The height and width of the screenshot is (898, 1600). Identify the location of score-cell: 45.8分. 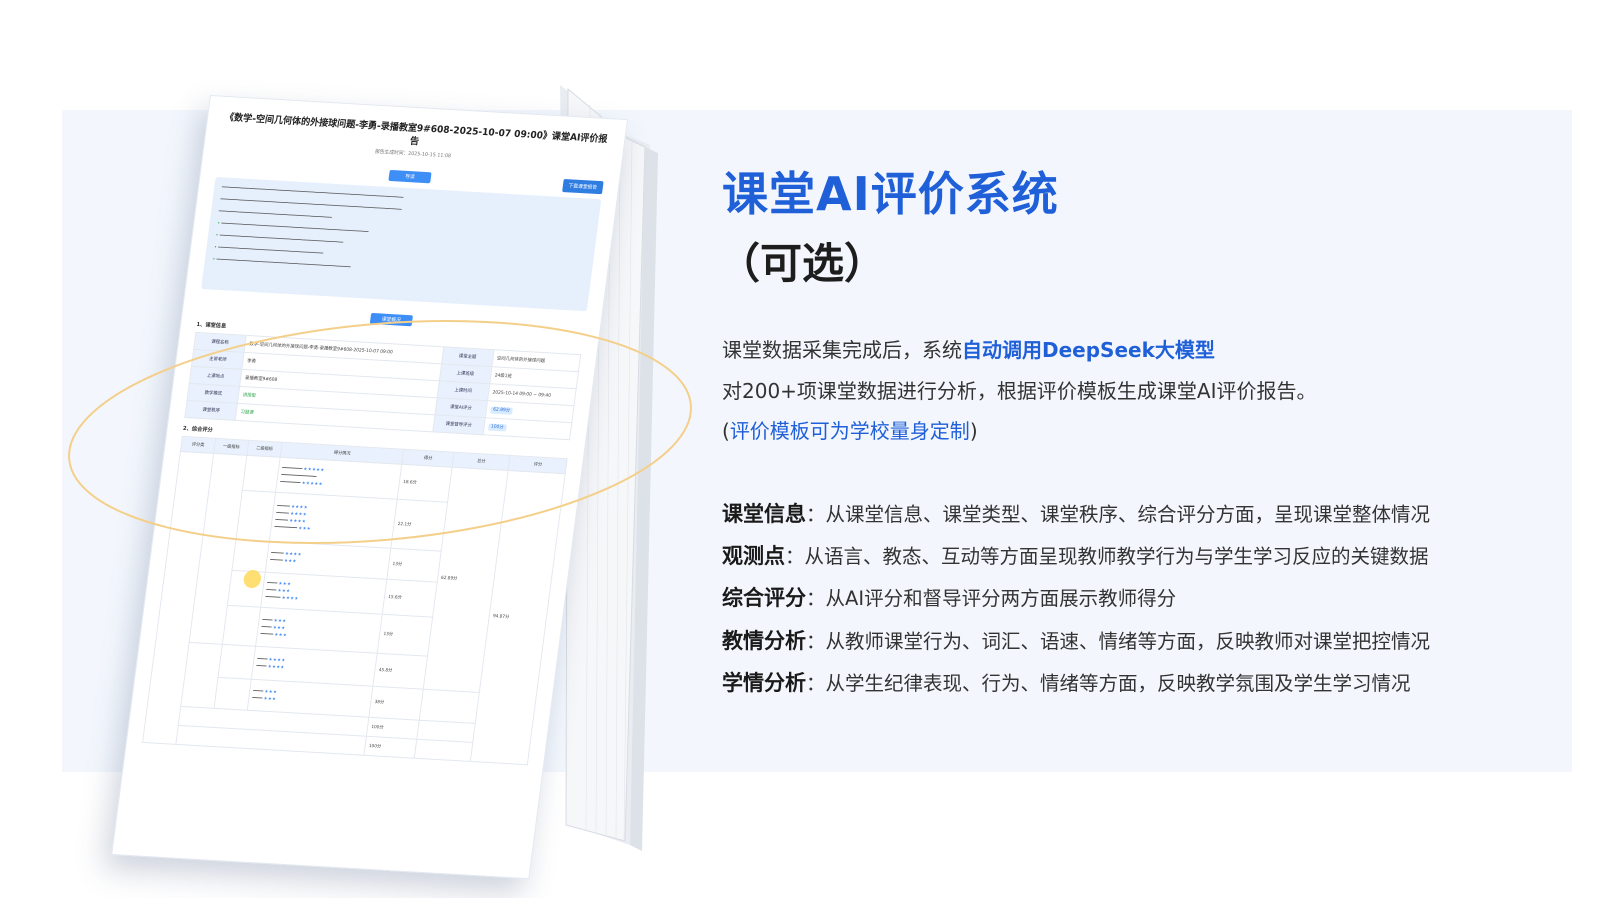
(400, 671).